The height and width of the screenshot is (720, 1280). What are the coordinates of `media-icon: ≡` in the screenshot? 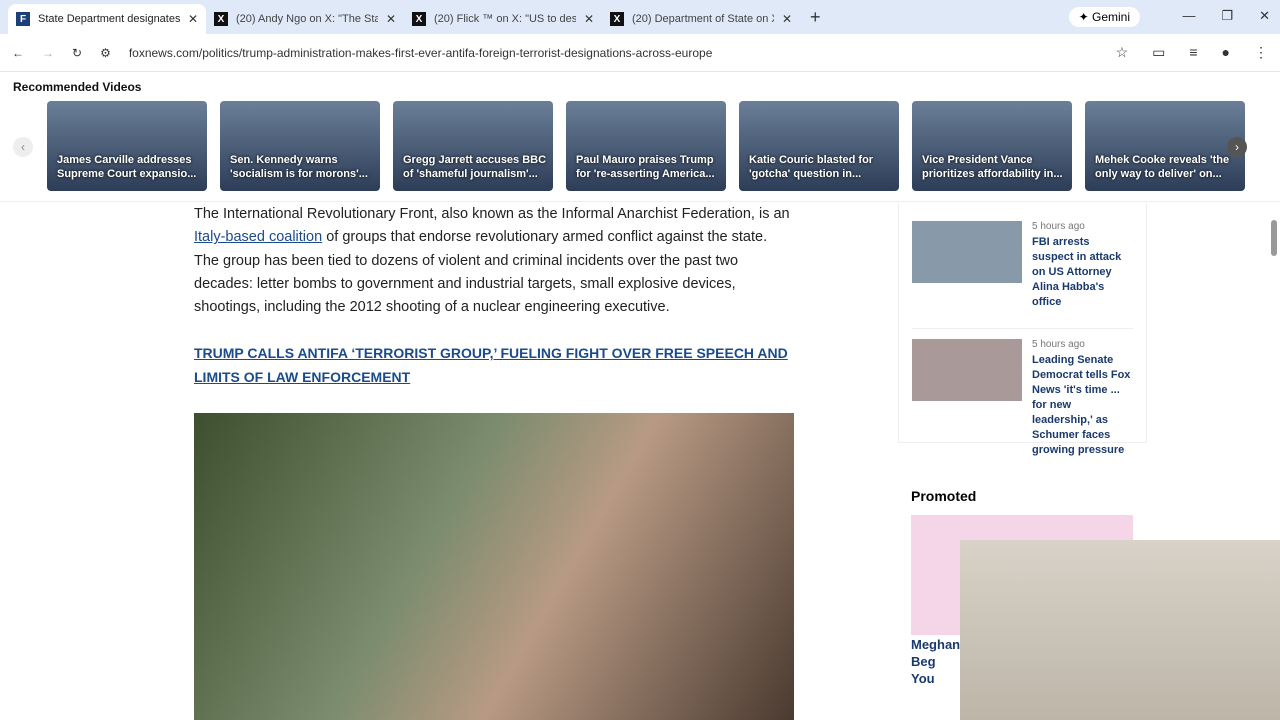 It's located at (1193, 52).